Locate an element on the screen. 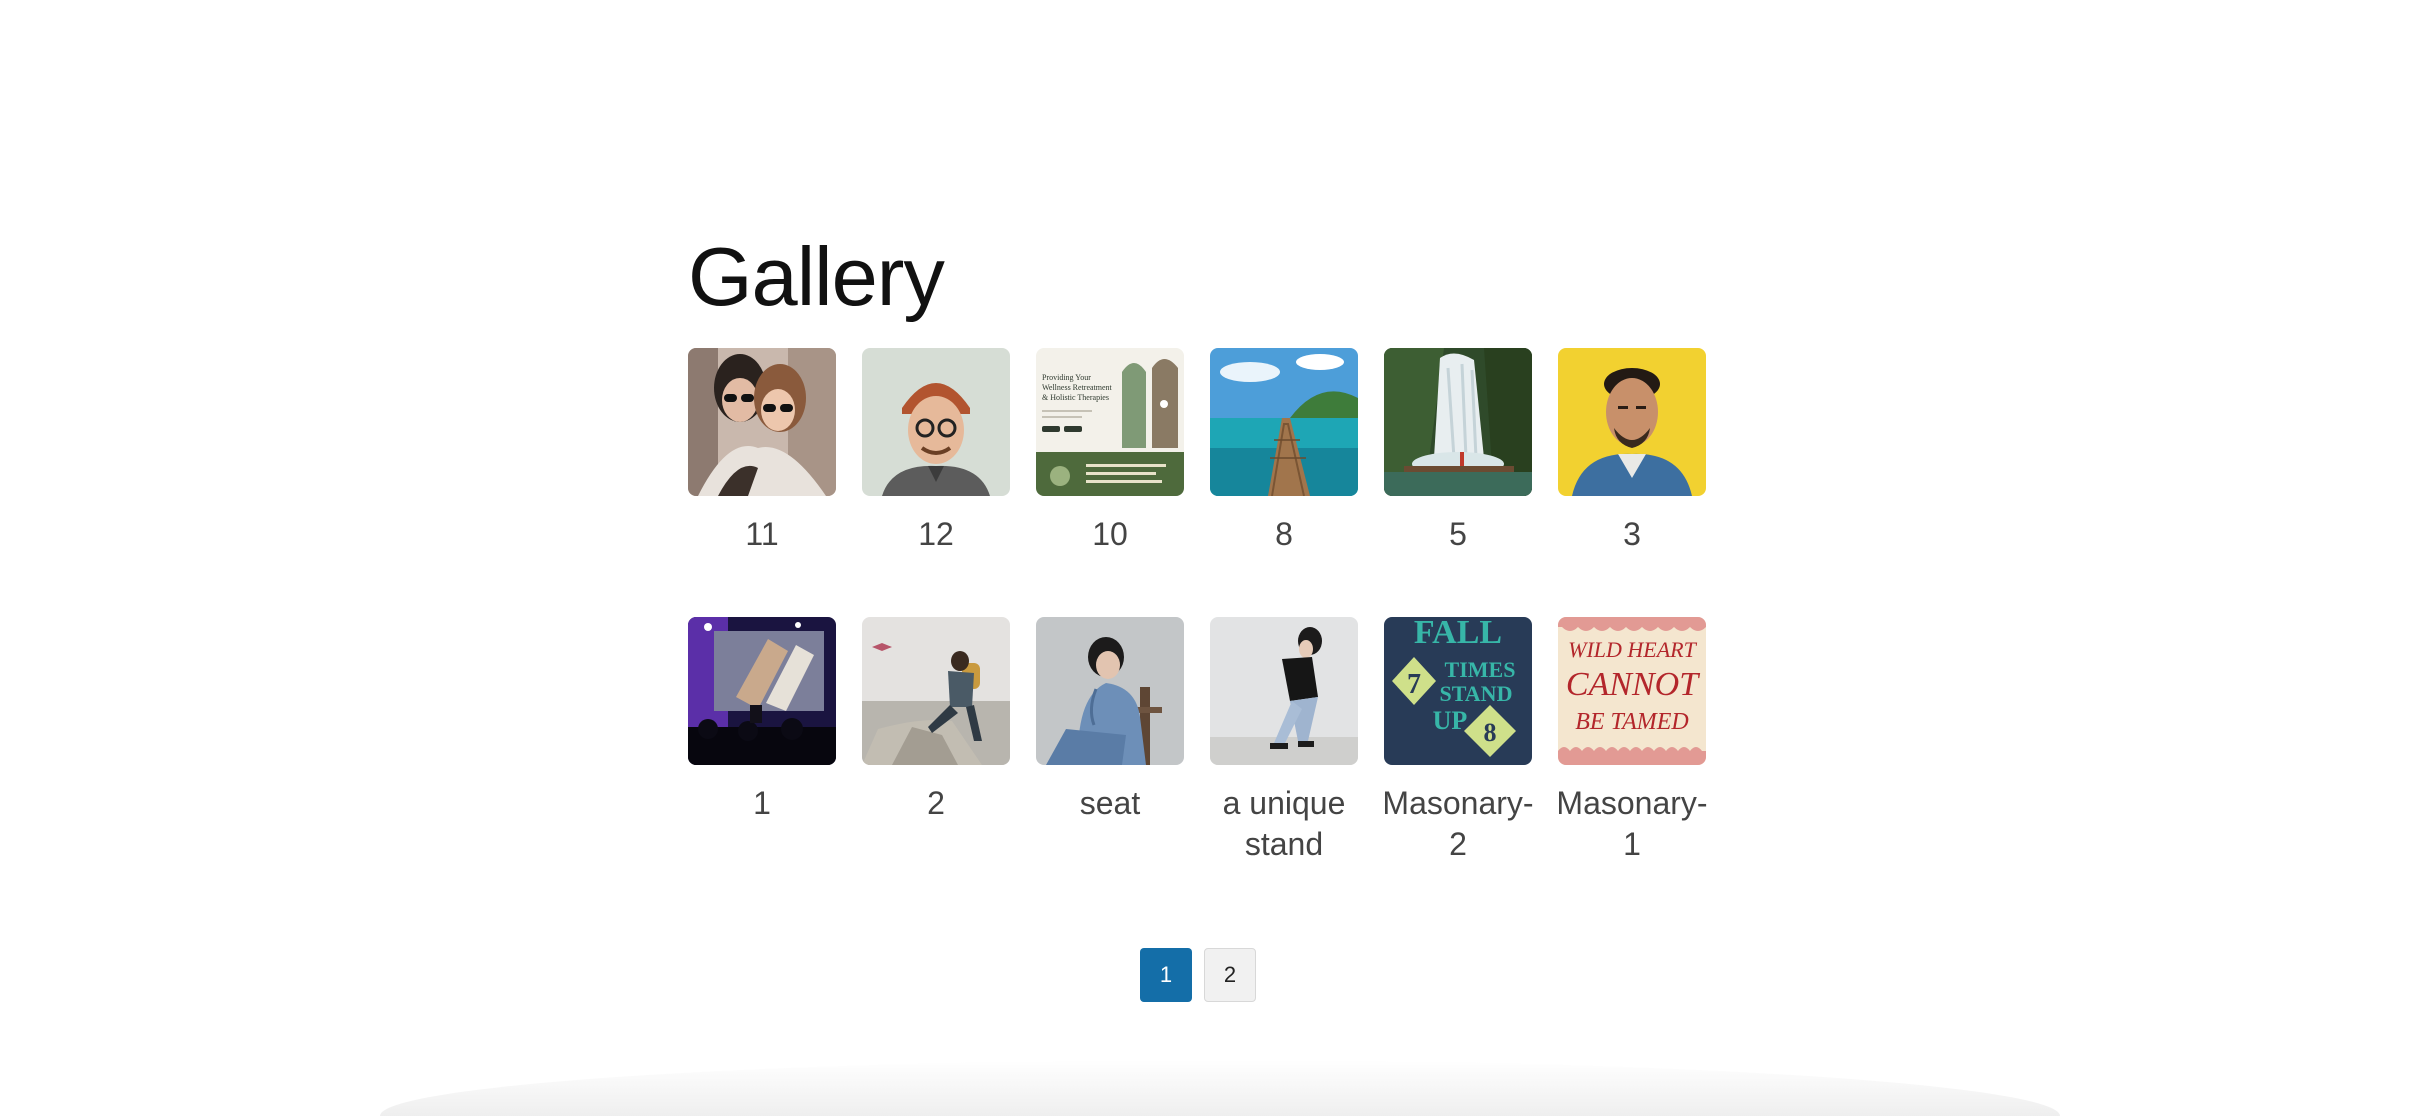  gallery-caption: 12 is located at coordinates (936, 534).